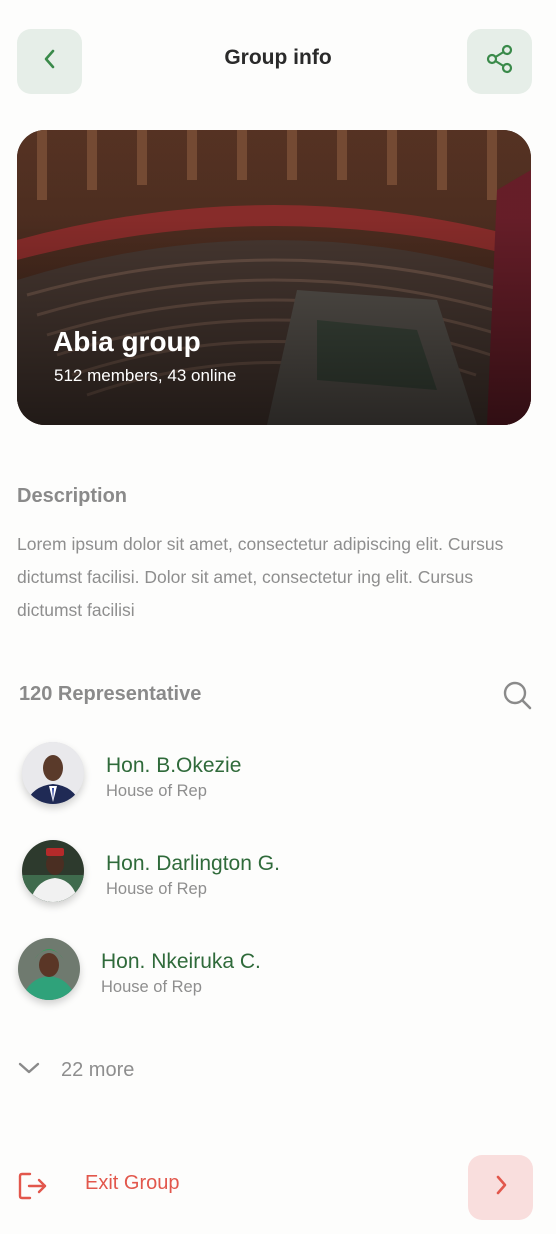 The width and height of the screenshot is (556, 1234). I want to click on logout-icon, so click(33, 1188).